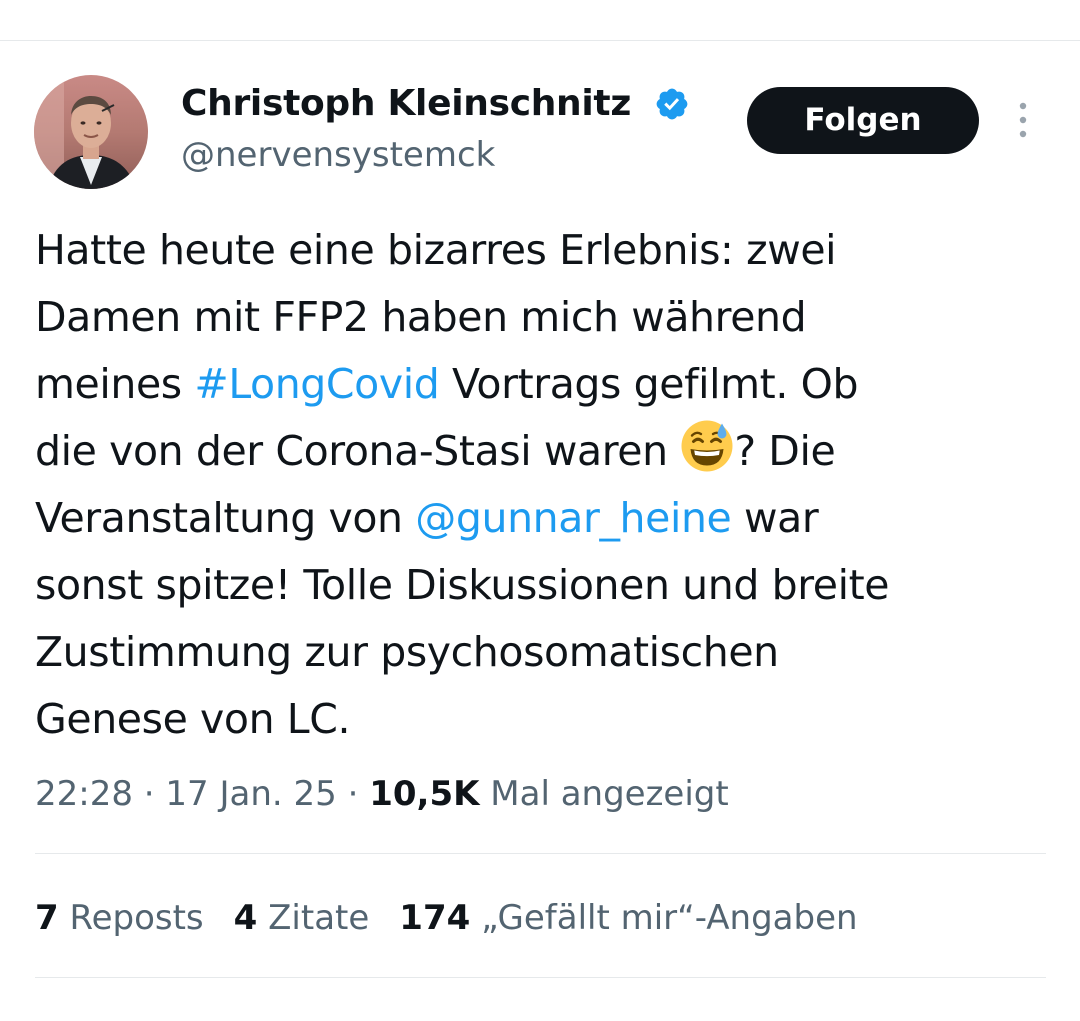  What do you see at coordinates (250, 794) in the screenshot?
I see `tweet-date: 17 Jan. 25` at bounding box center [250, 794].